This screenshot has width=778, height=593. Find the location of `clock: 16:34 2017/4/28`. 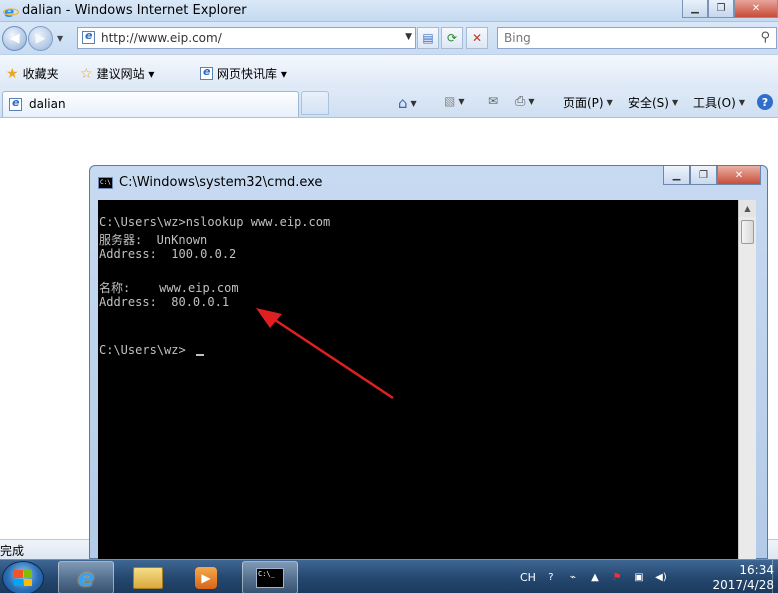

clock: 16:34 2017/4/28 is located at coordinates (740, 578).